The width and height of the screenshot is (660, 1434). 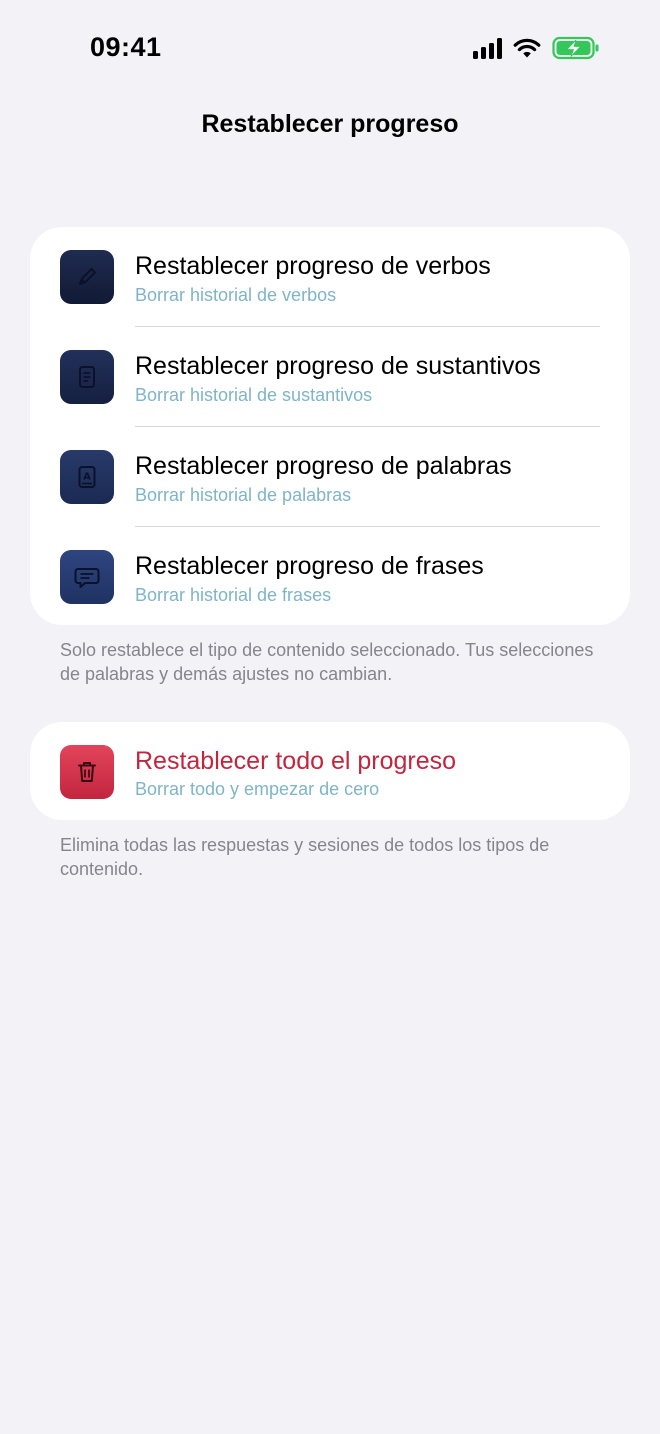 I want to click on dictionary-book-icon: A, so click(x=87, y=477).